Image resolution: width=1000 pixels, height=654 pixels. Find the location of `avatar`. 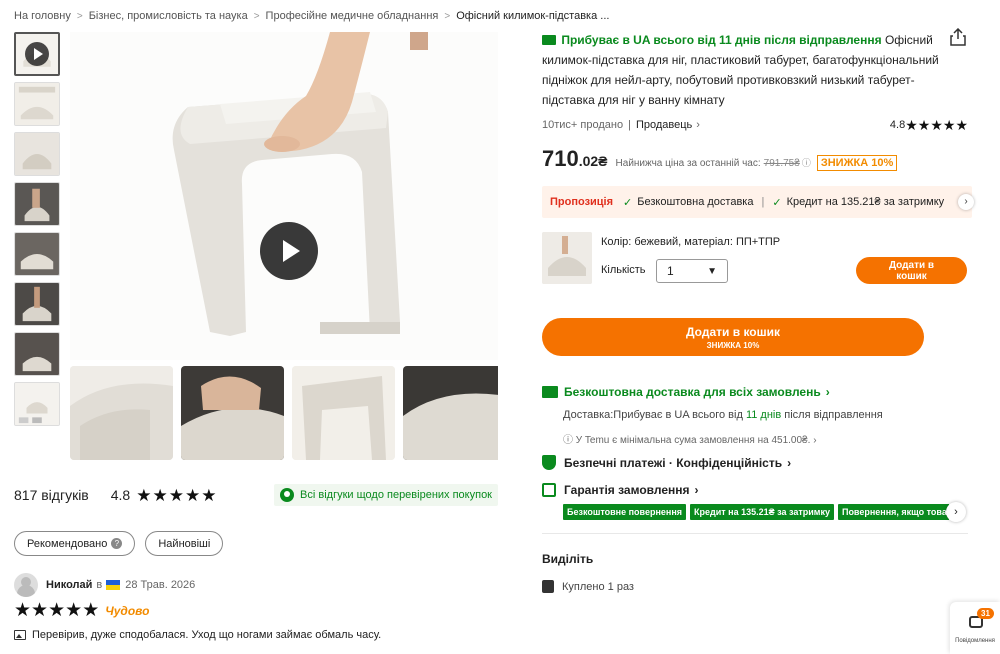

avatar is located at coordinates (26, 585).